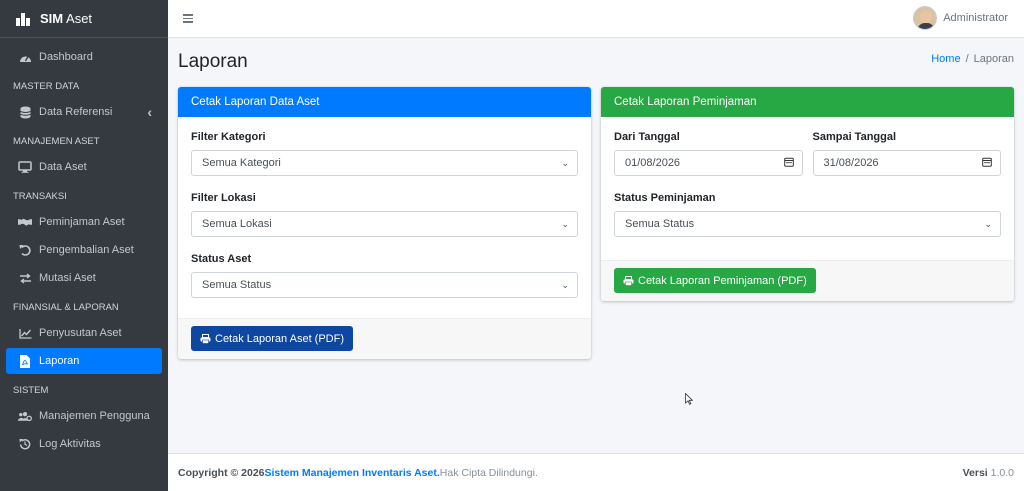  Describe the element at coordinates (66, 307) in the screenshot. I see `sidebar-header: FINANSIAL & LAPORAN` at that location.